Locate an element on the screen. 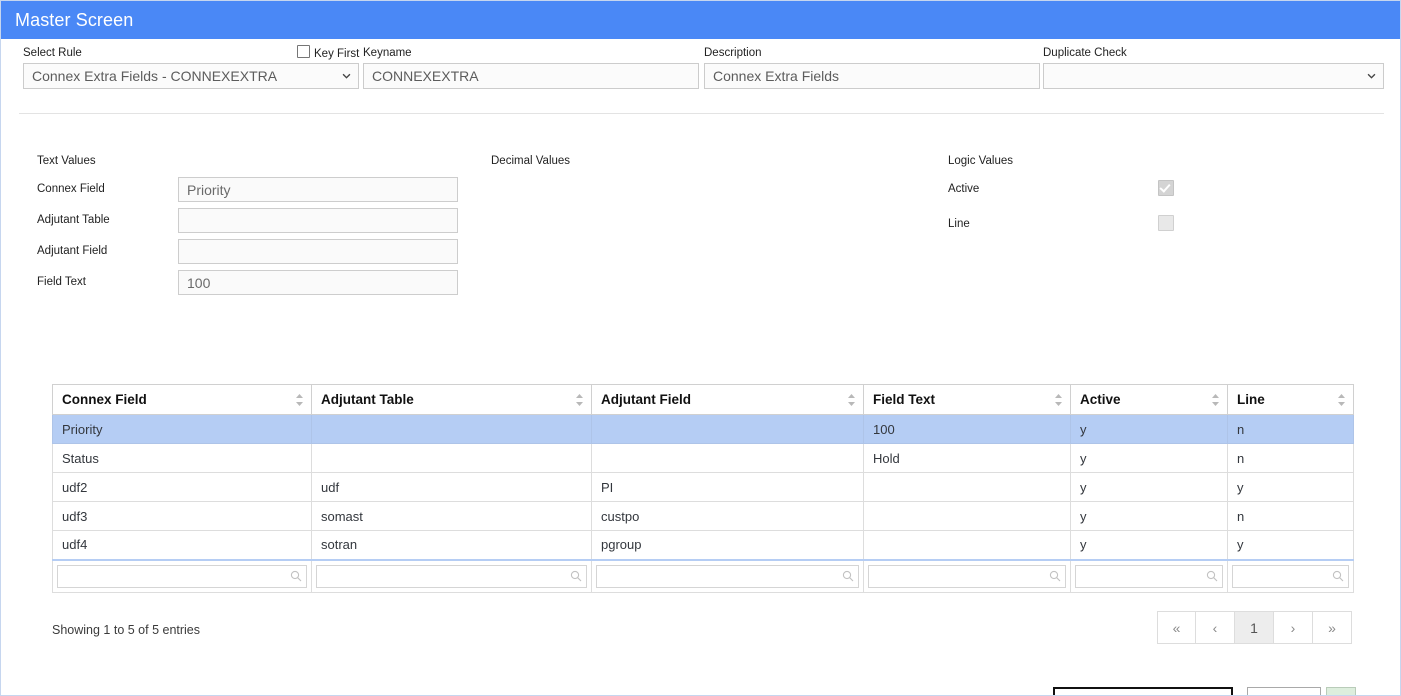  filter-input-active is located at coordinates (1149, 576).